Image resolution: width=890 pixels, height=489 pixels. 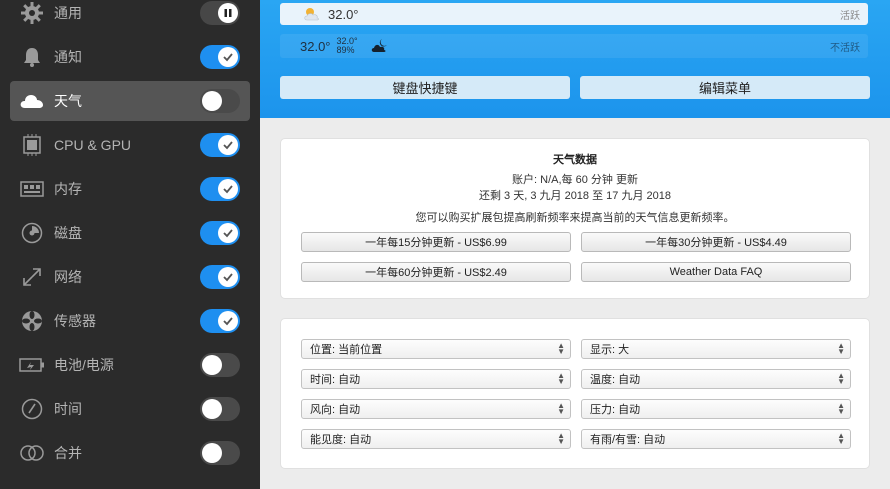 I want to click on select-value: 风向: 自动, so click(x=335, y=410).